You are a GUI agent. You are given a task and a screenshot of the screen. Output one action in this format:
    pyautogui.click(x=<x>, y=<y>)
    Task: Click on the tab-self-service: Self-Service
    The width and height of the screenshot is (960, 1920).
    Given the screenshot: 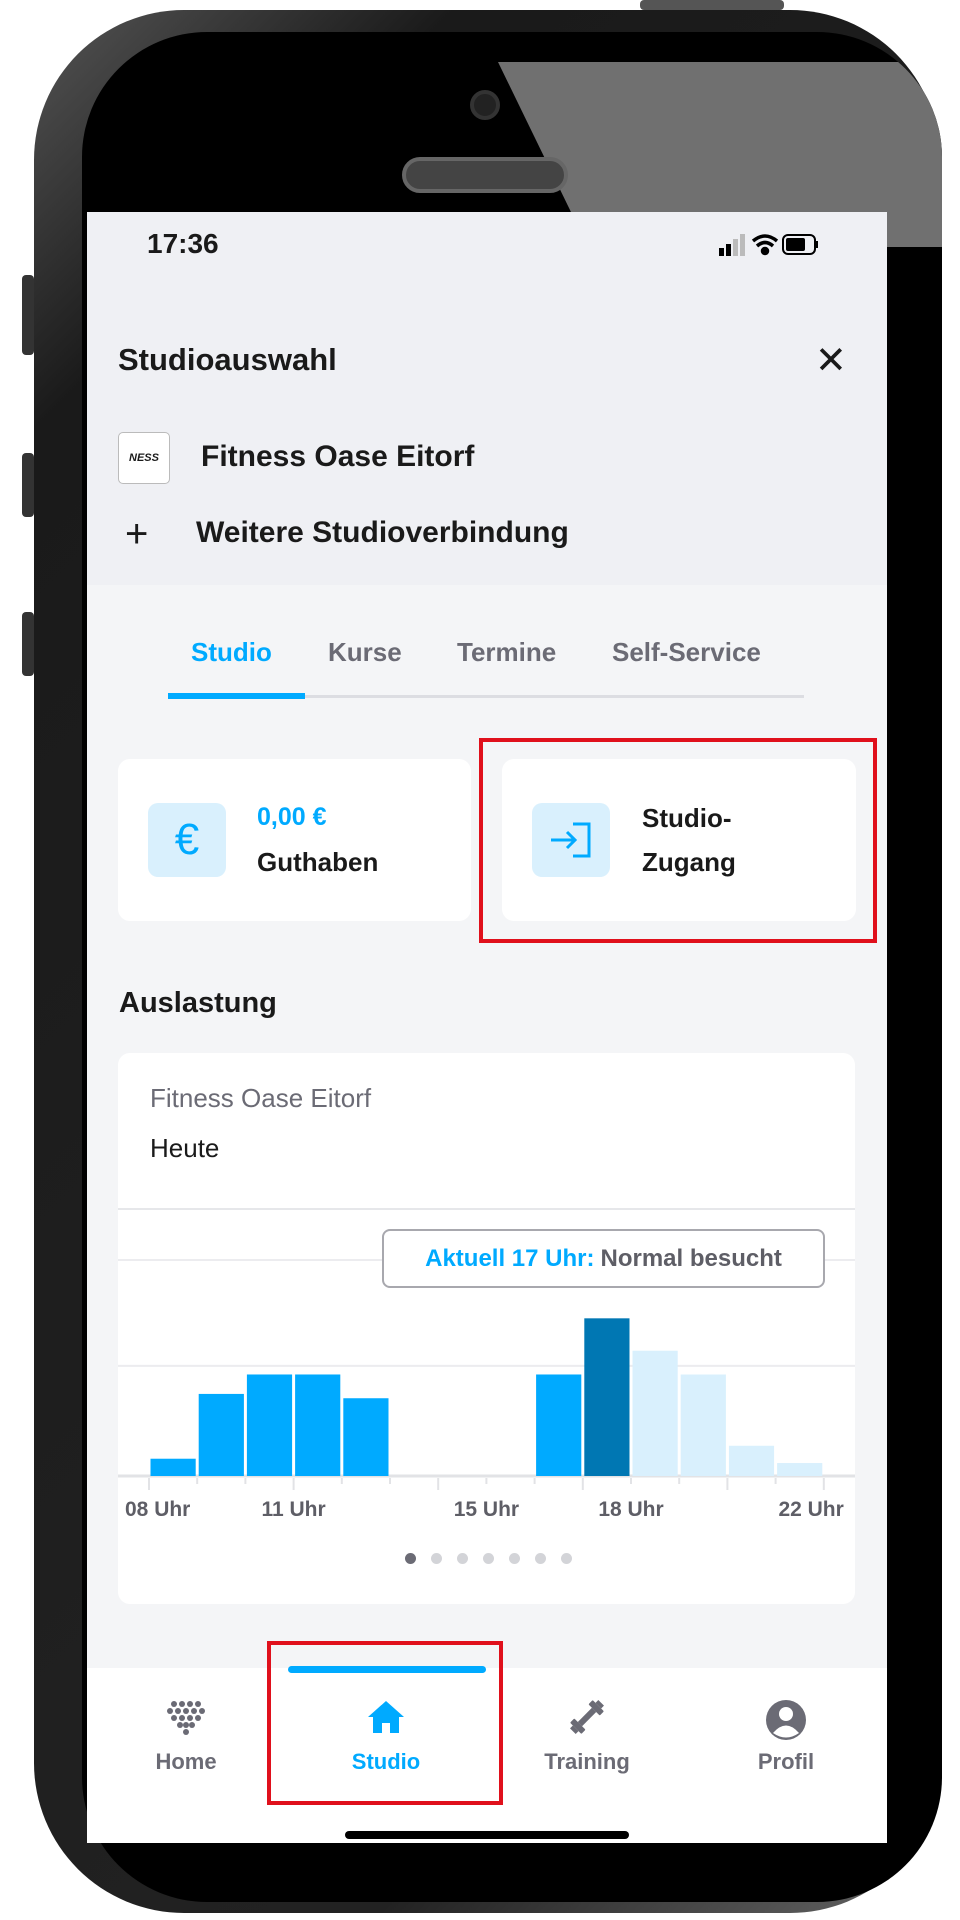 What is the action you would take?
    pyautogui.click(x=686, y=652)
    